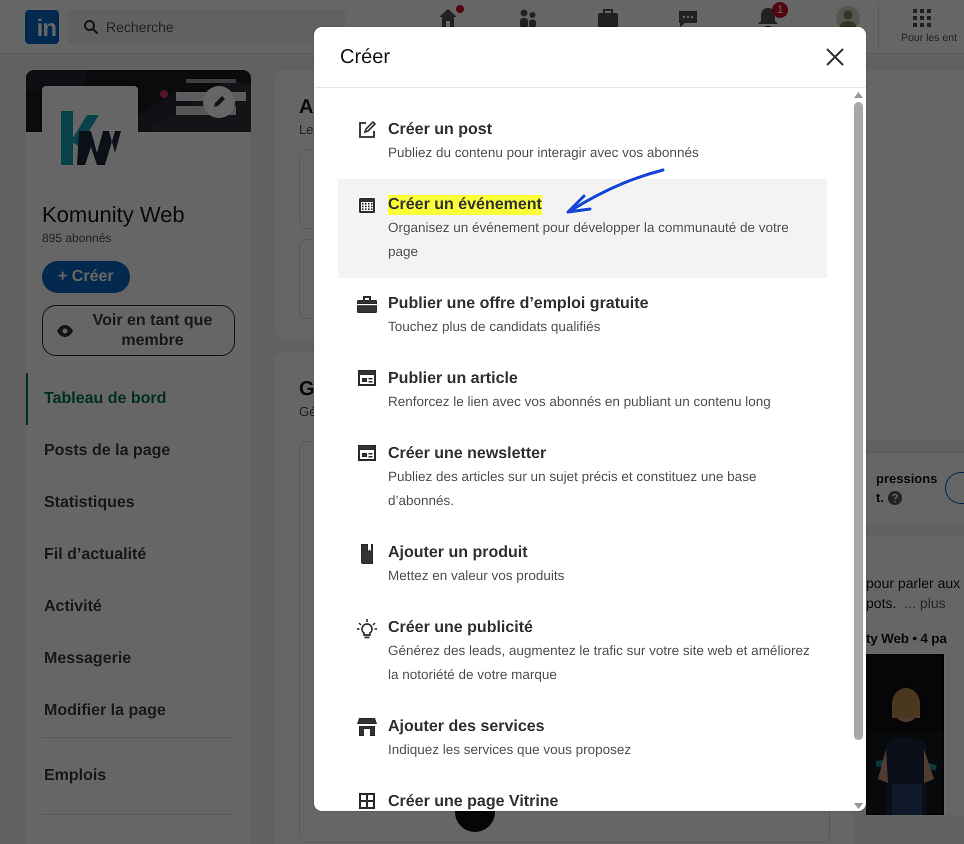  What do you see at coordinates (476, 576) in the screenshot?
I see `option-description: Mettez en valeur vos produits` at bounding box center [476, 576].